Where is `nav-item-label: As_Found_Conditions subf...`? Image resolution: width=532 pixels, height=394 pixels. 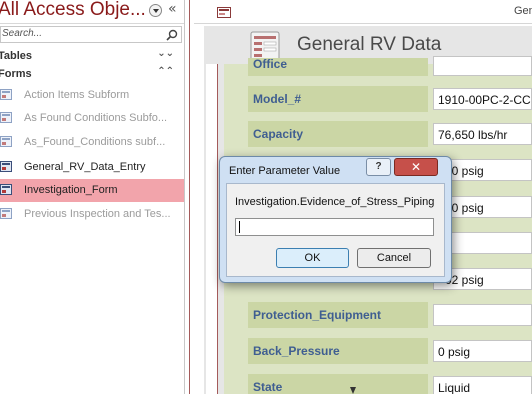
nav-item-label: As_Found_Conditions subf... is located at coordinates (95, 142).